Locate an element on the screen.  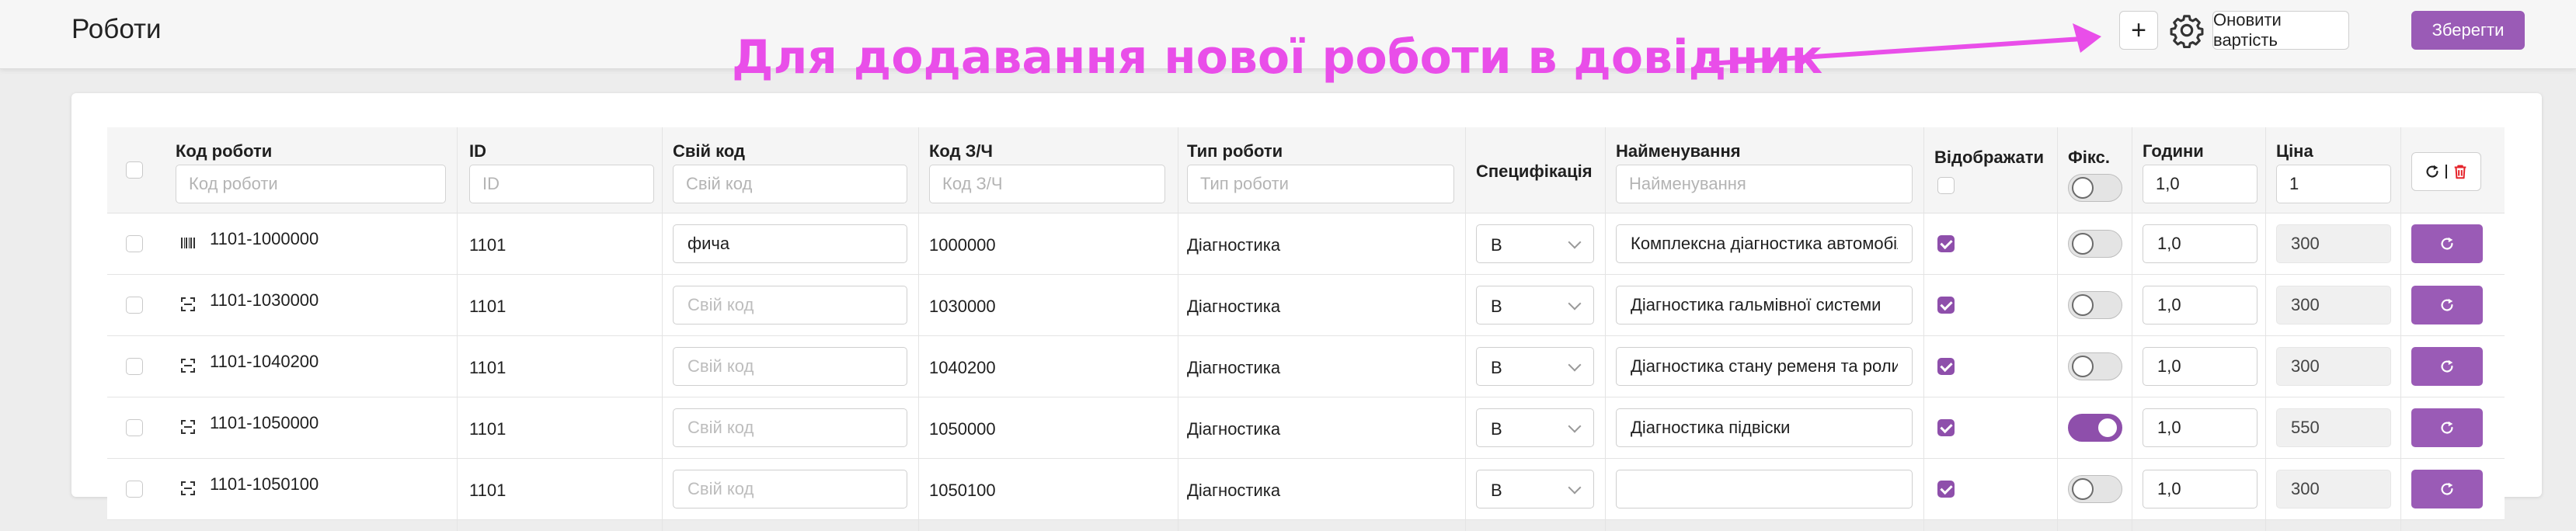
bulk-actions is located at coordinates (2446, 171).